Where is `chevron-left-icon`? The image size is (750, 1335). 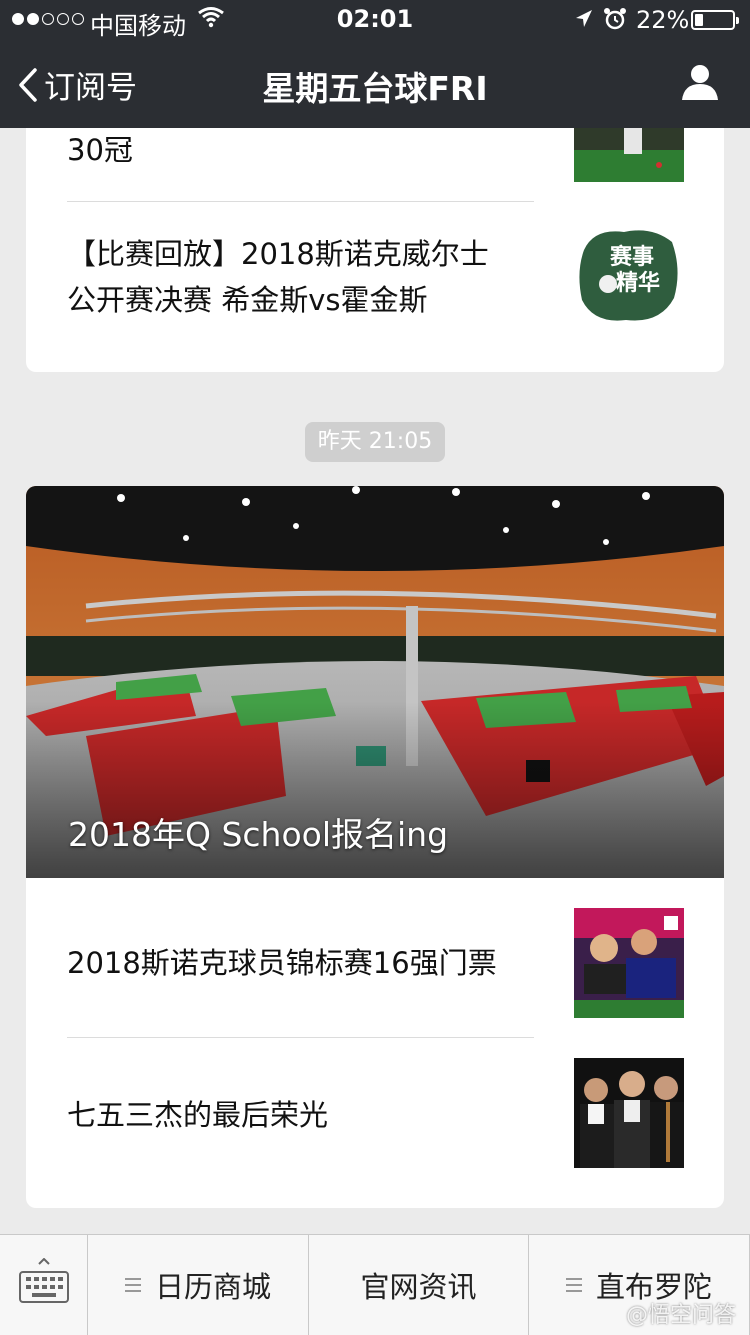
chevron-left-icon is located at coordinates (28, 84).